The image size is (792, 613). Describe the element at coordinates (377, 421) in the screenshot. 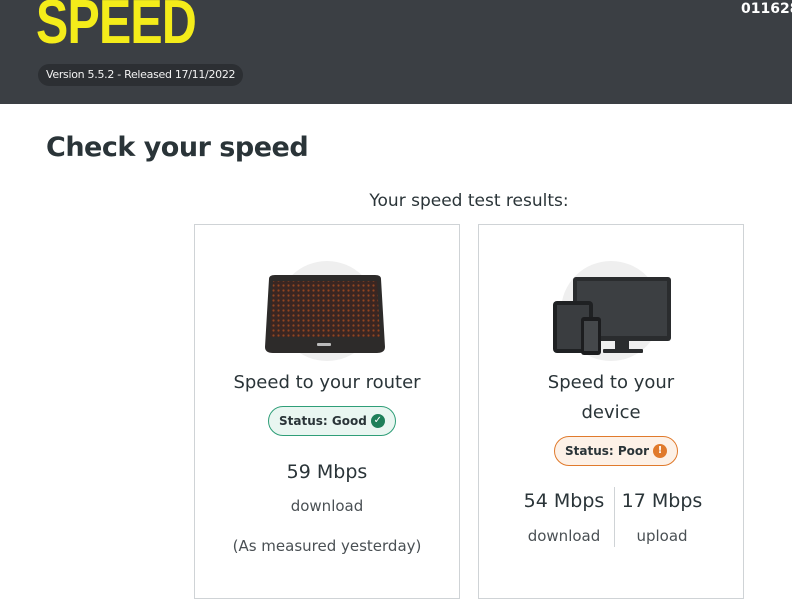

I see `check-icon: ✓` at that location.